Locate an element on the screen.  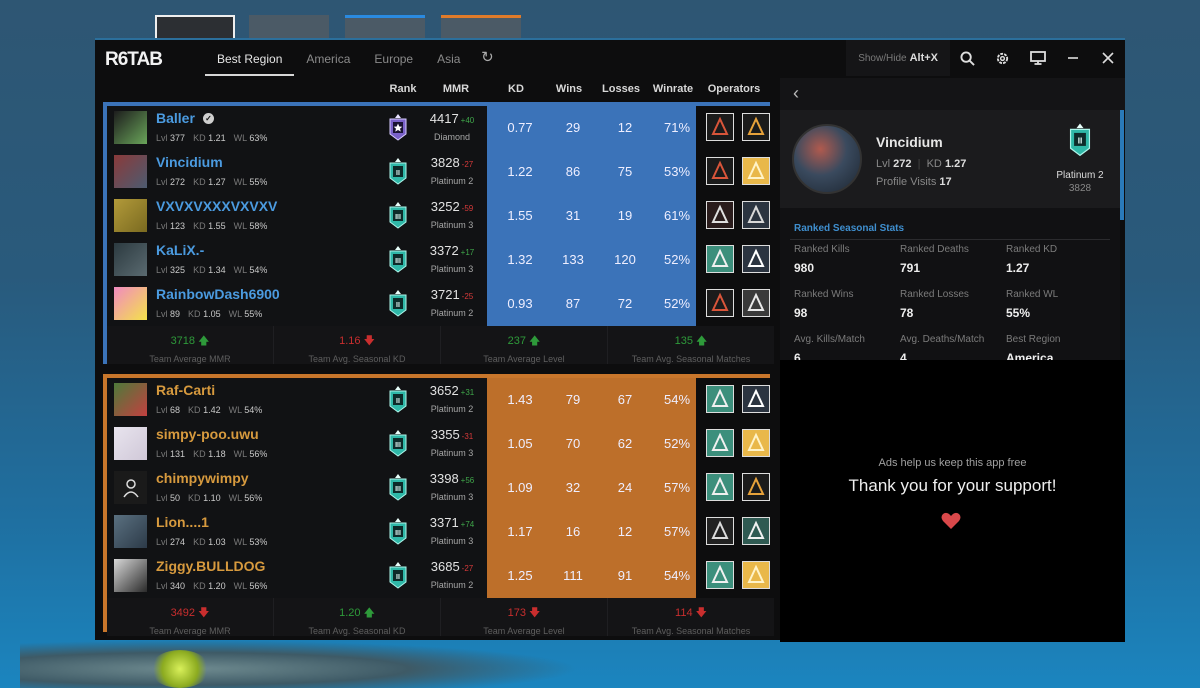
ranked-stat: Best Region America is located at coordinates (1059, 347).